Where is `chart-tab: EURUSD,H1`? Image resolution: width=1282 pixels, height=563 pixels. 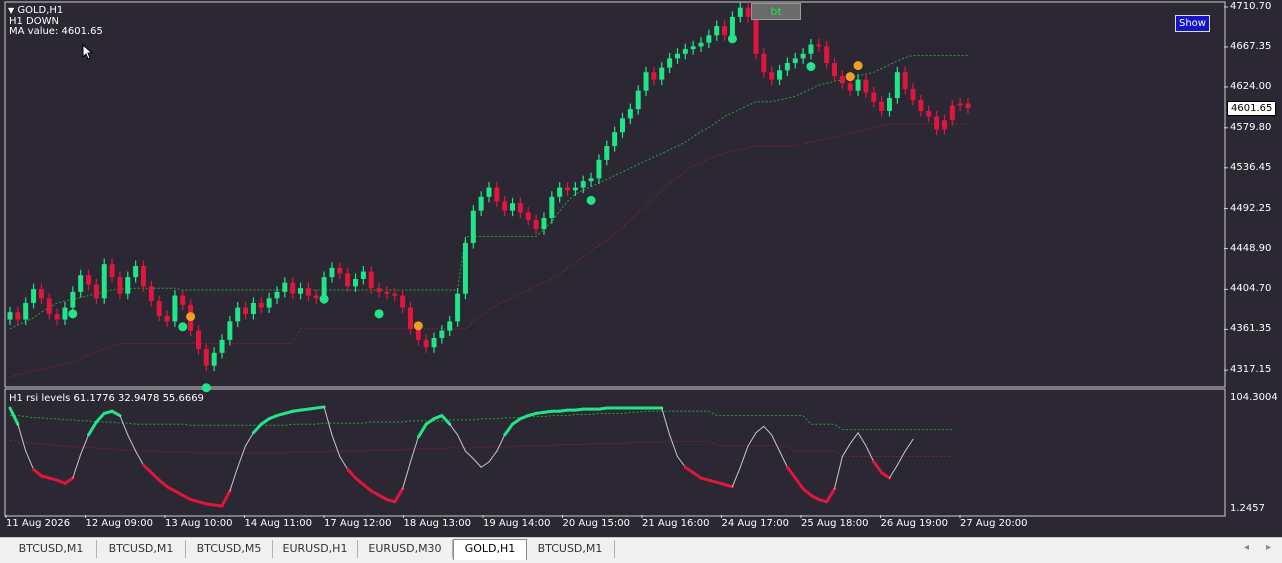
chart-tab: EURUSD,H1 is located at coordinates (315, 549).